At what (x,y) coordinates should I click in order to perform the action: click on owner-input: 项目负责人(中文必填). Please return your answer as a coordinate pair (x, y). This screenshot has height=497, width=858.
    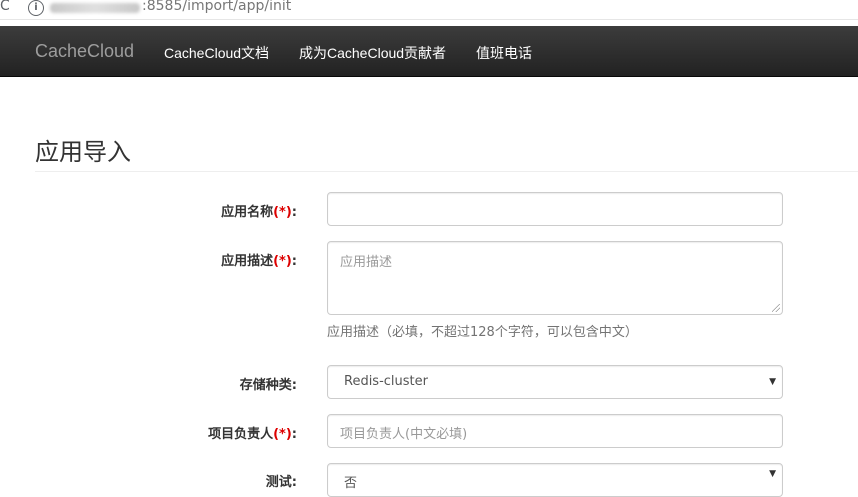
    Looking at the image, I should click on (555, 431).